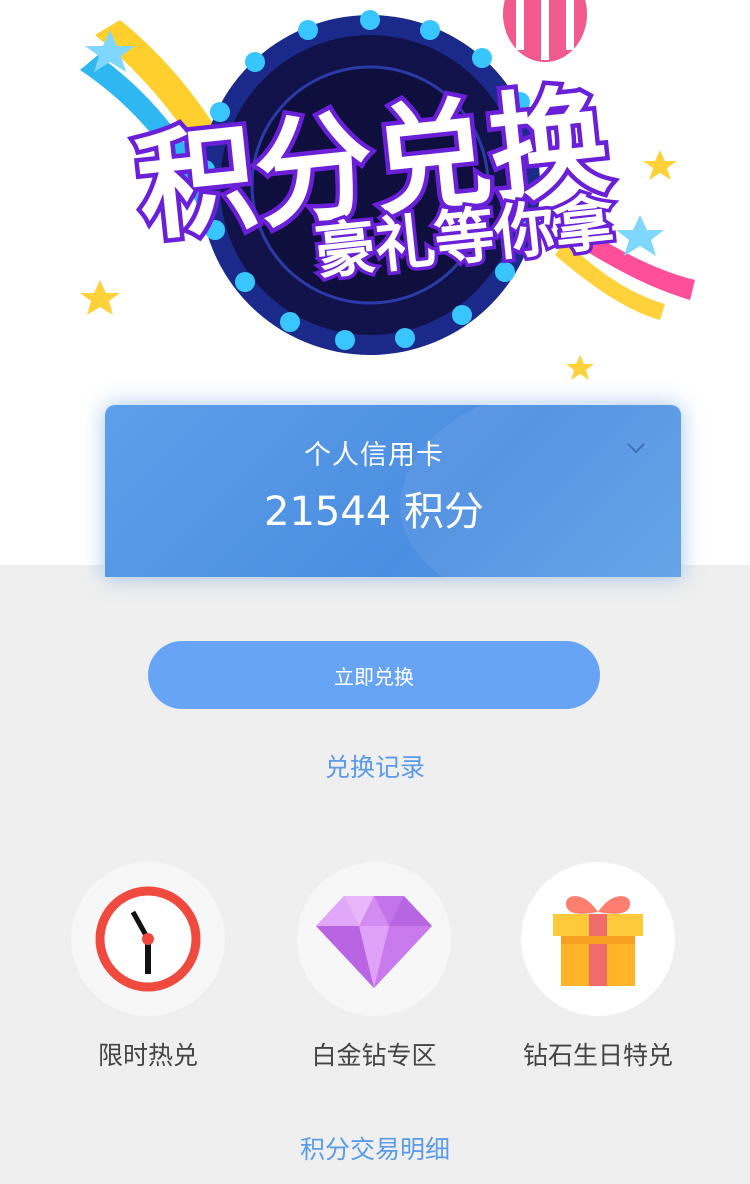 Image resolution: width=750 pixels, height=1184 pixels. I want to click on gift-icon, so click(598, 941).